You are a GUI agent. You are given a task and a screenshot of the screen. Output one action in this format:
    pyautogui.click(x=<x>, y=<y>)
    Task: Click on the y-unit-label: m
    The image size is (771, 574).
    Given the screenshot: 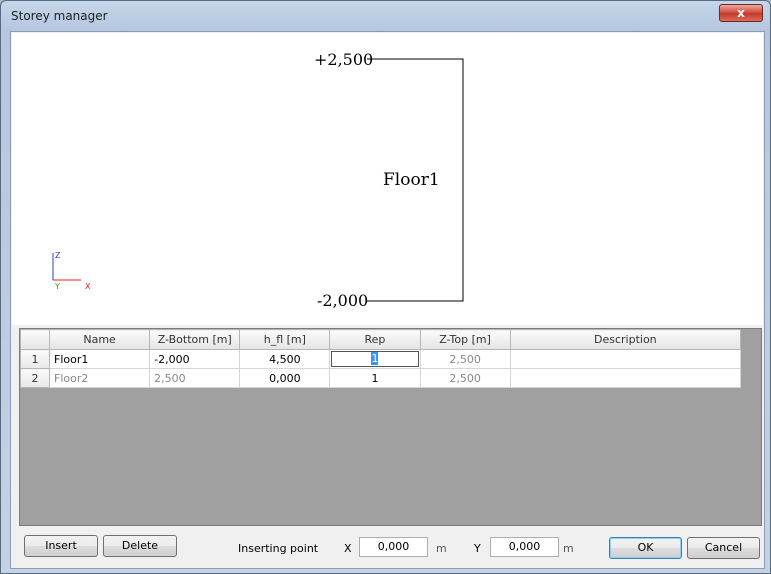 What is the action you would take?
    pyautogui.click(x=568, y=548)
    